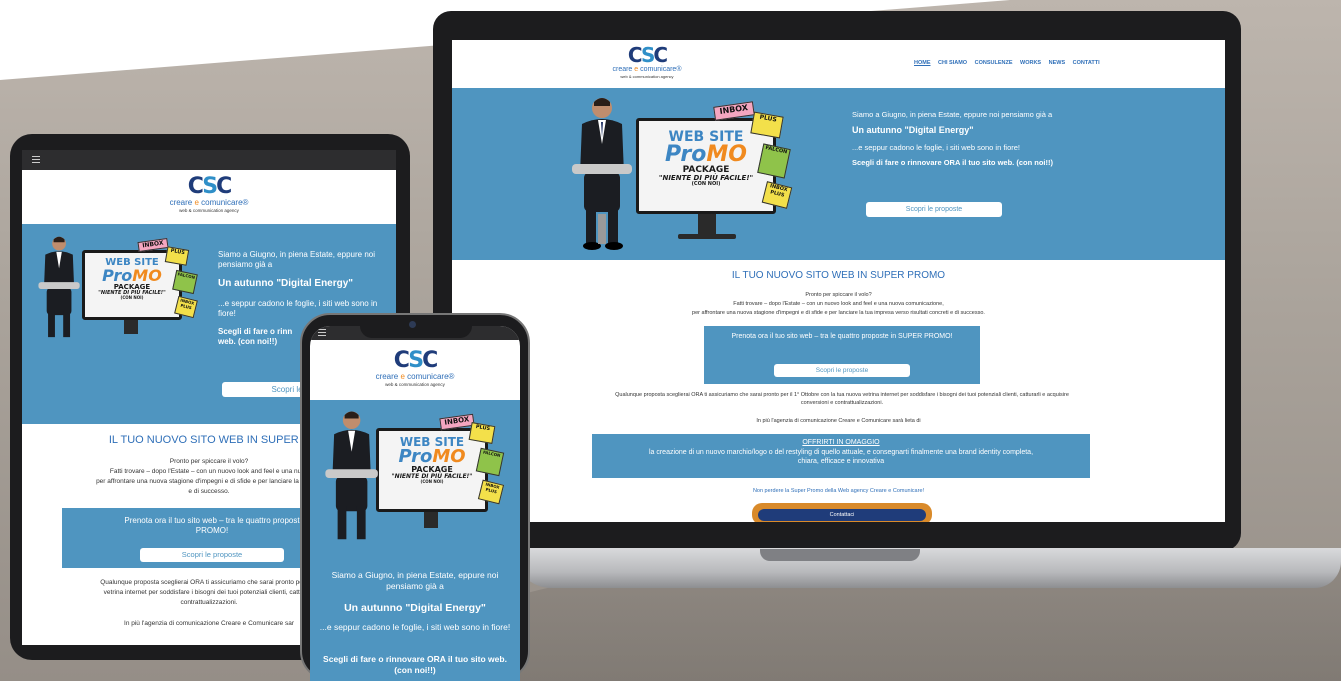 The image size is (1341, 681). What do you see at coordinates (322, 332) in the screenshot?
I see `phone-menu-icon` at bounding box center [322, 332].